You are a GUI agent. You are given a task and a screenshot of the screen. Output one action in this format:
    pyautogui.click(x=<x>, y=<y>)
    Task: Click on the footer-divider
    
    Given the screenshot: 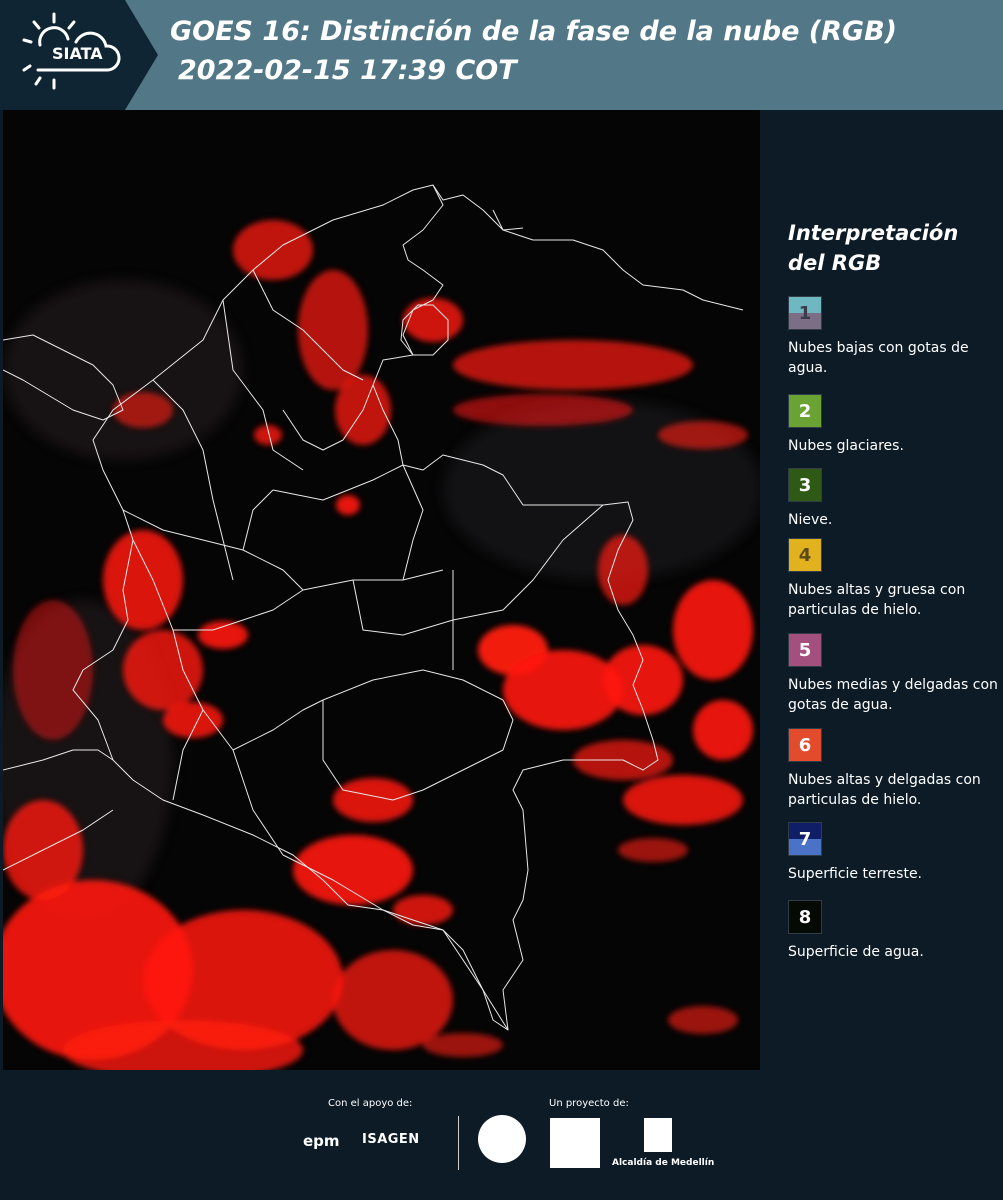 What is the action you would take?
    pyautogui.click(x=458, y=1143)
    